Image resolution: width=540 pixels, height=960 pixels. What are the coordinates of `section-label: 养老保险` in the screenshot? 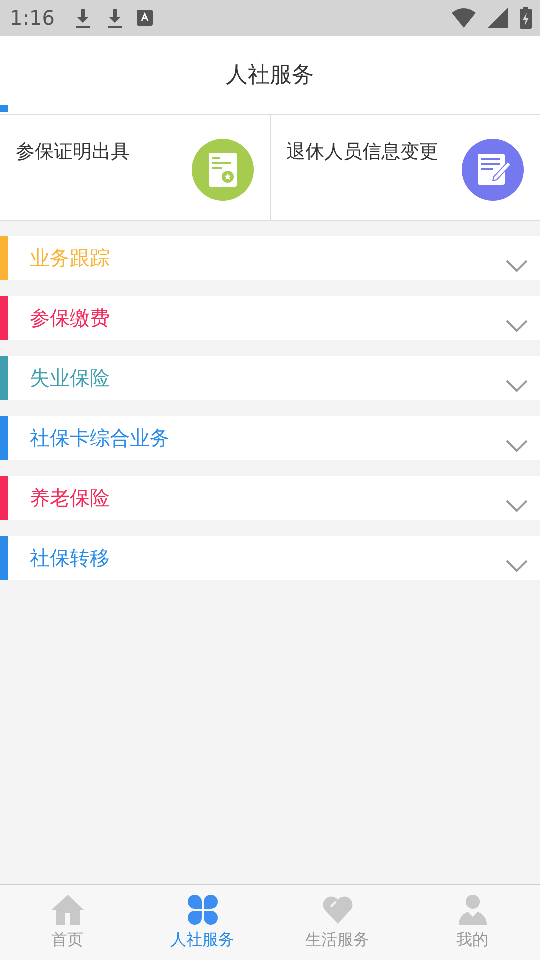 It's located at (70, 498).